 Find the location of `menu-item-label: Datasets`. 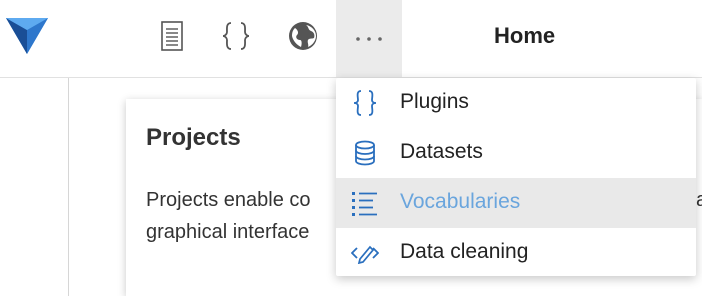

menu-item-label: Datasets is located at coordinates (441, 151).